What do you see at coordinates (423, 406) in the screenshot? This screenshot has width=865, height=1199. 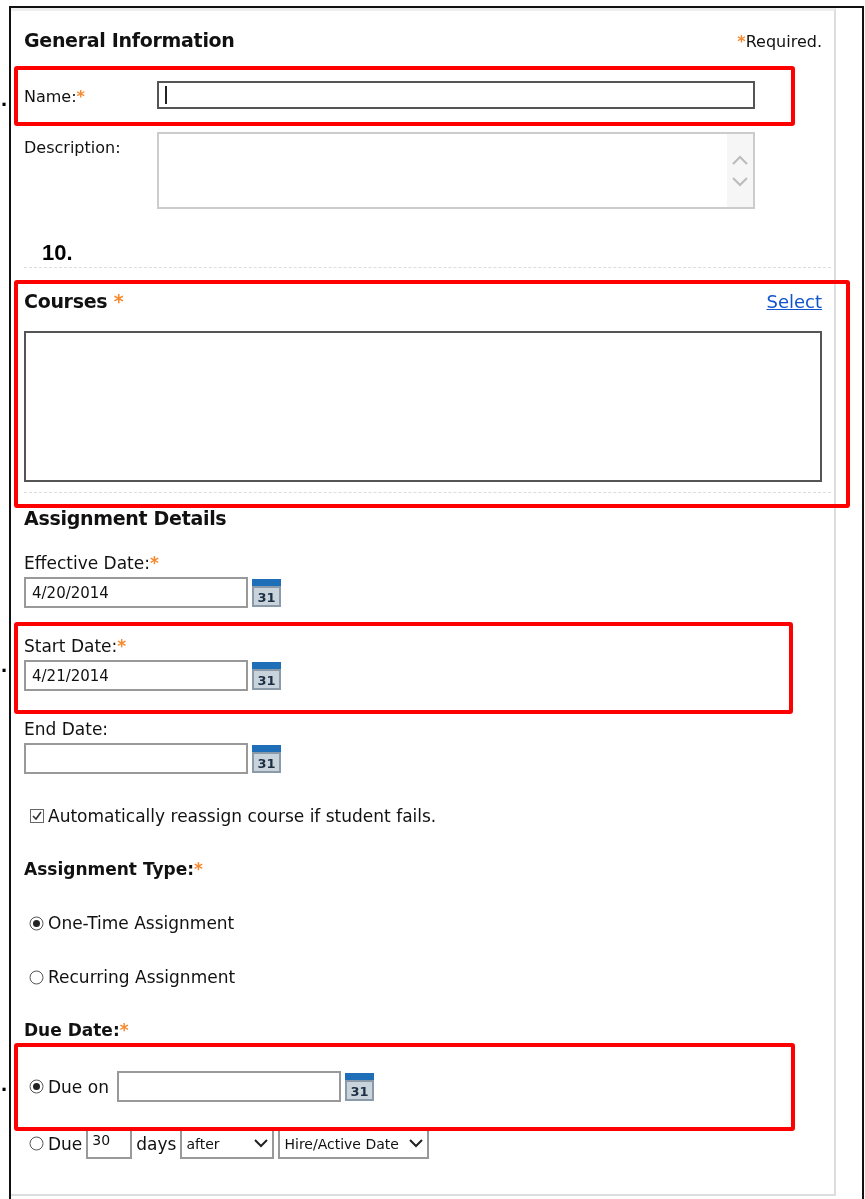 I see `courses-list` at bounding box center [423, 406].